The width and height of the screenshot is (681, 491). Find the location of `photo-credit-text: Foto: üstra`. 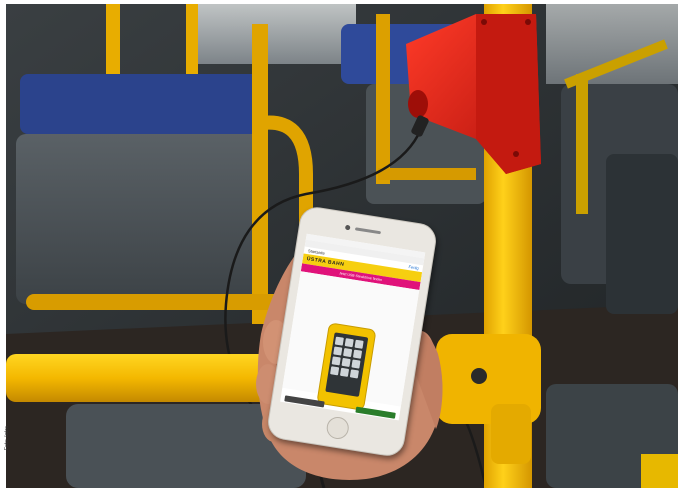

photo-credit-text: Foto: üstra is located at coordinates (7, 438).